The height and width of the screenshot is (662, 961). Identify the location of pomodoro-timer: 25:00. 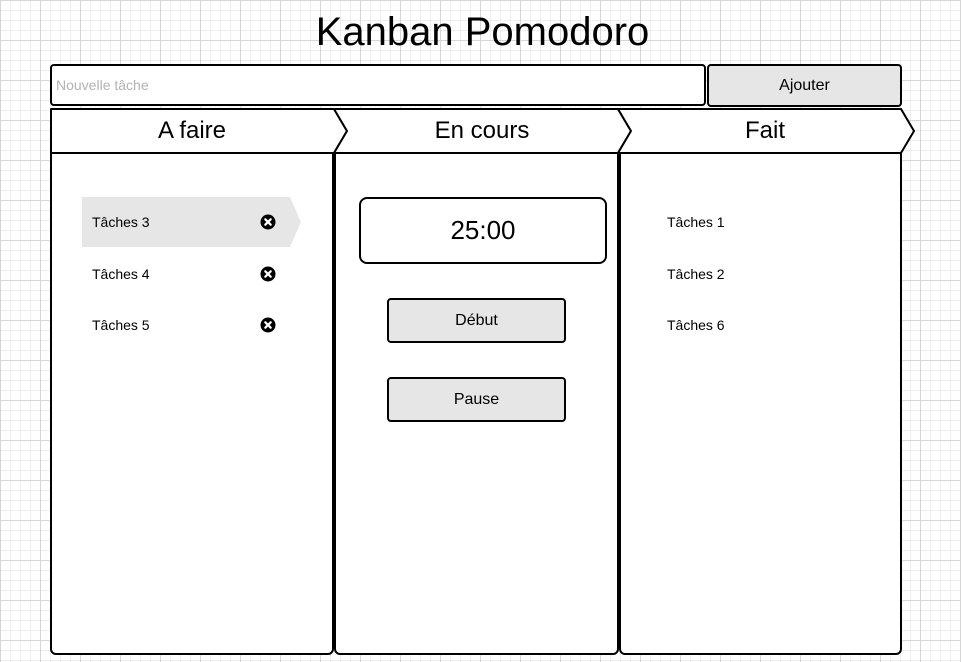
(483, 230).